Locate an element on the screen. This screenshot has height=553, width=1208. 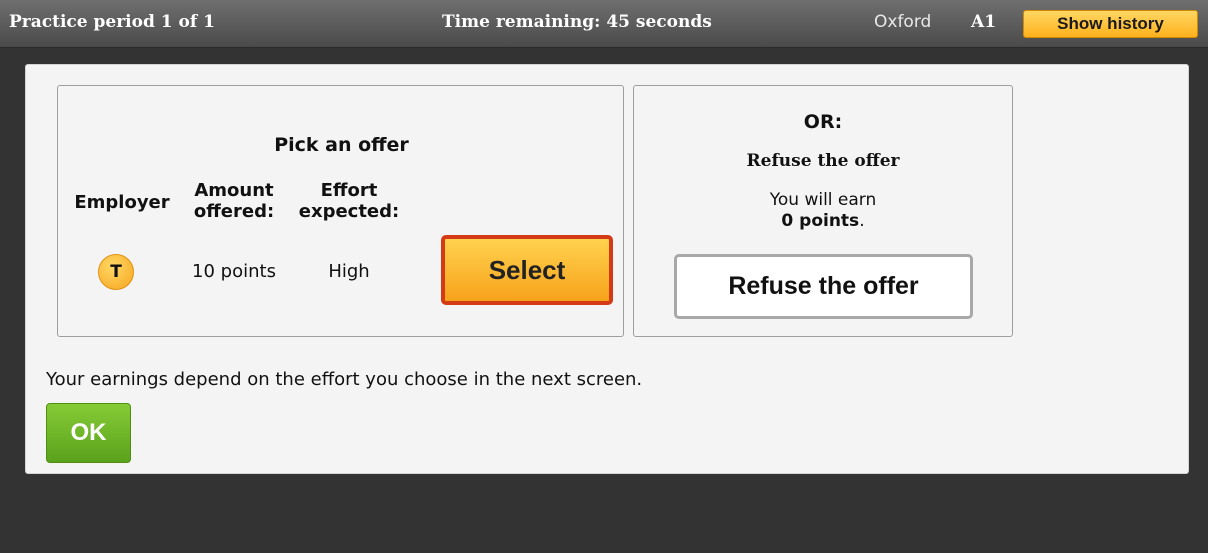
refuse-title: Refuse the offer is located at coordinates (823, 161).